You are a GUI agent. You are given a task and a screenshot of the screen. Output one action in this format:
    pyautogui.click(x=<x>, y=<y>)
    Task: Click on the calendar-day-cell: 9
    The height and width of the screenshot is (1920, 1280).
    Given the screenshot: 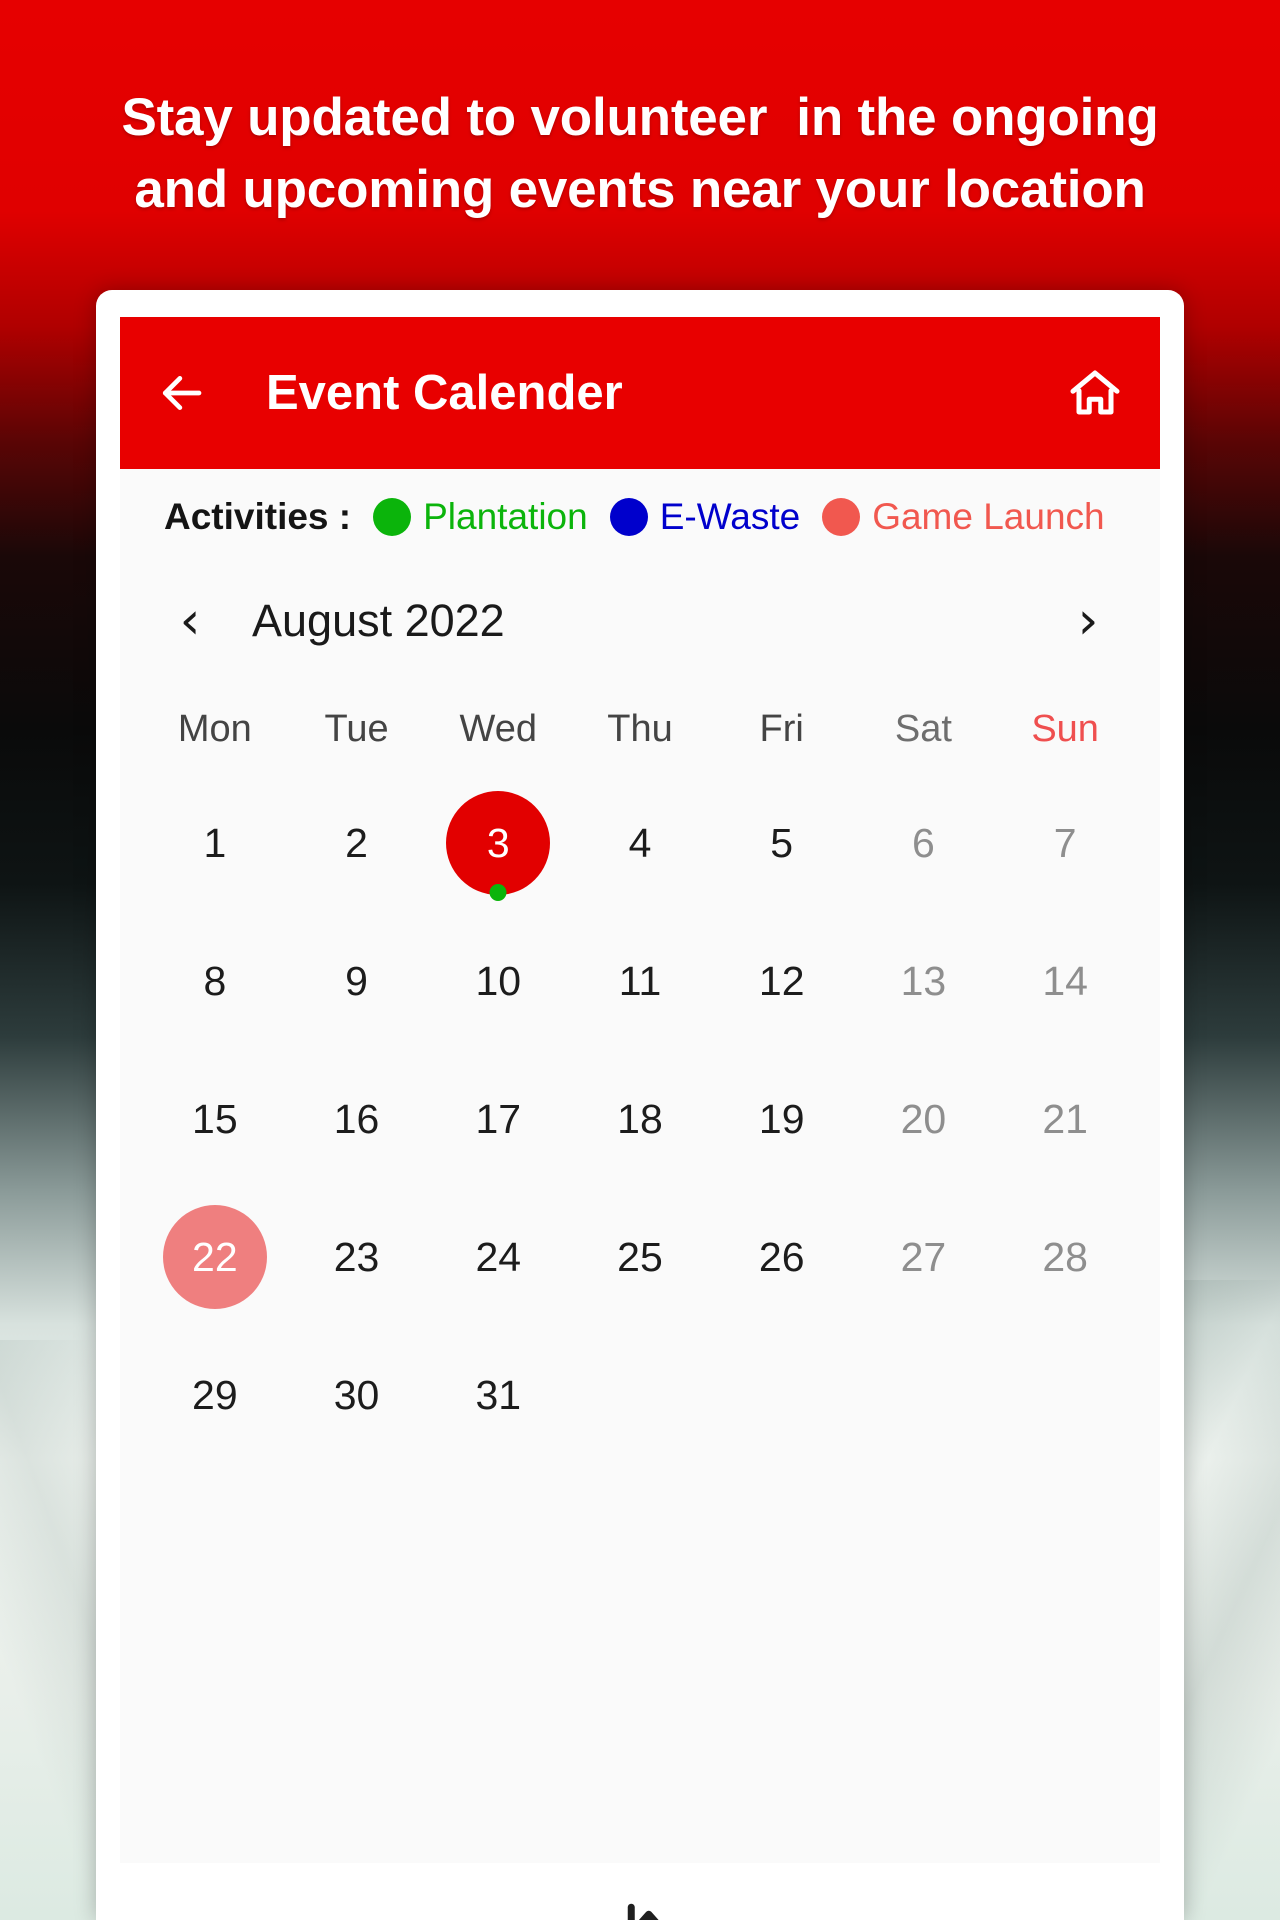 What is the action you would take?
    pyautogui.click(x=357, y=988)
    